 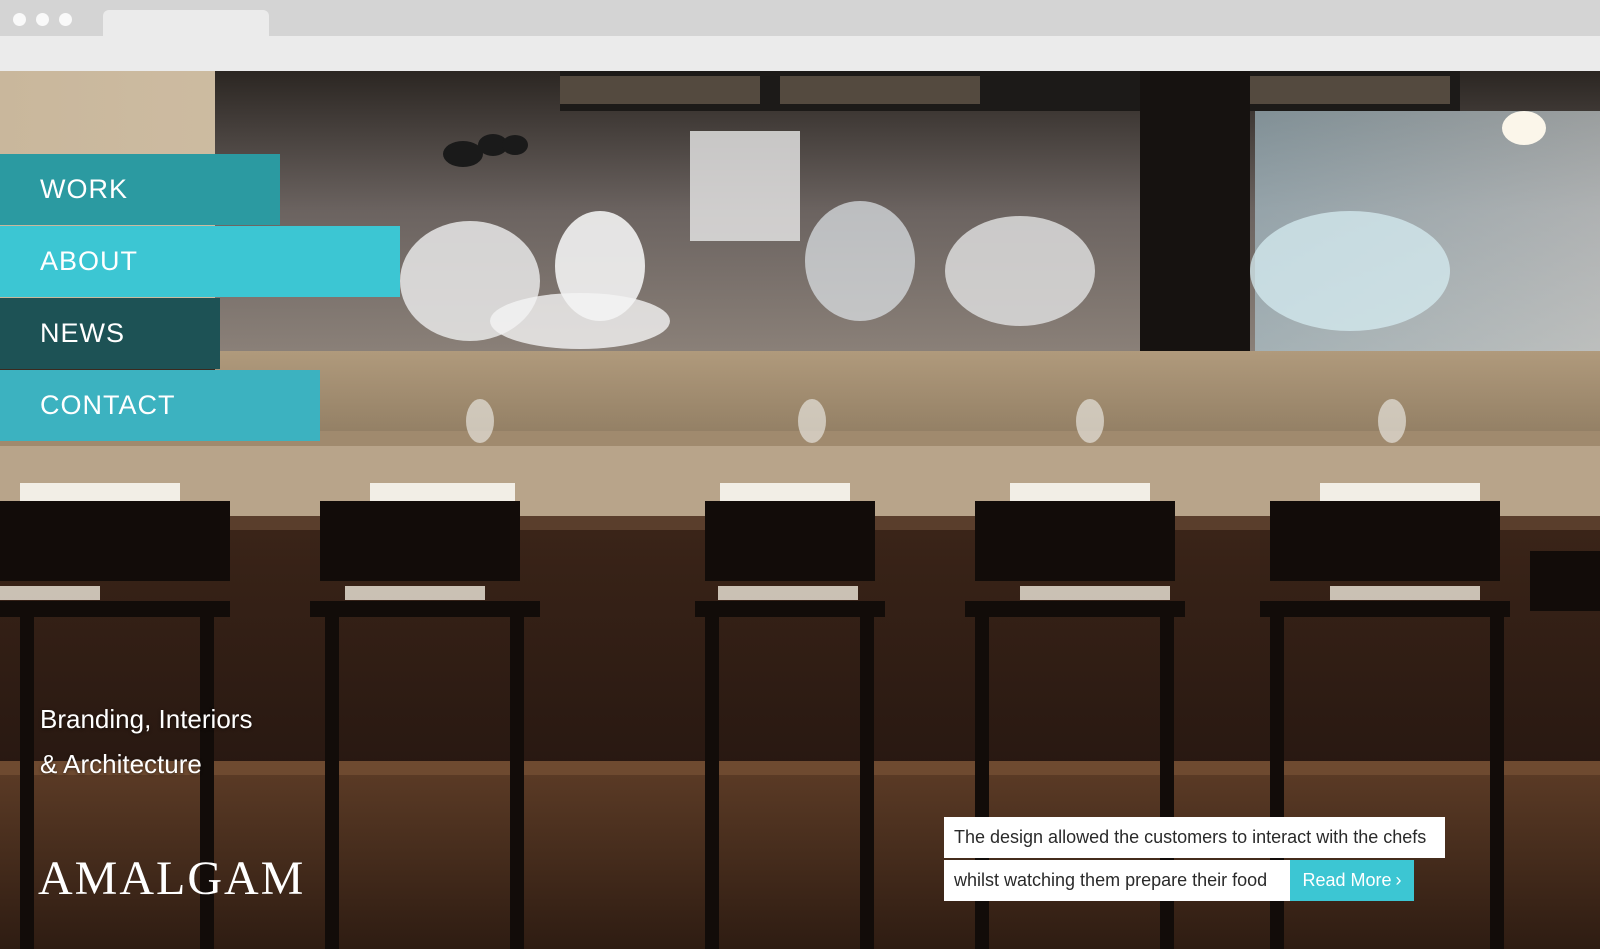 I want to click on nav-item-label: ABOUT, so click(x=89, y=261).